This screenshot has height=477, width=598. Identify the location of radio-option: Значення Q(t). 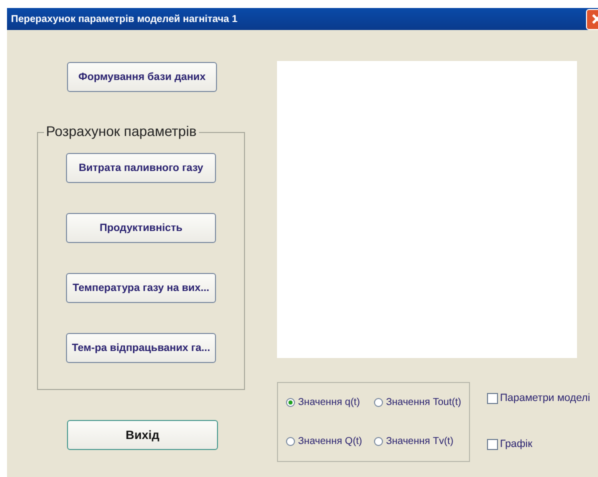
(328, 441).